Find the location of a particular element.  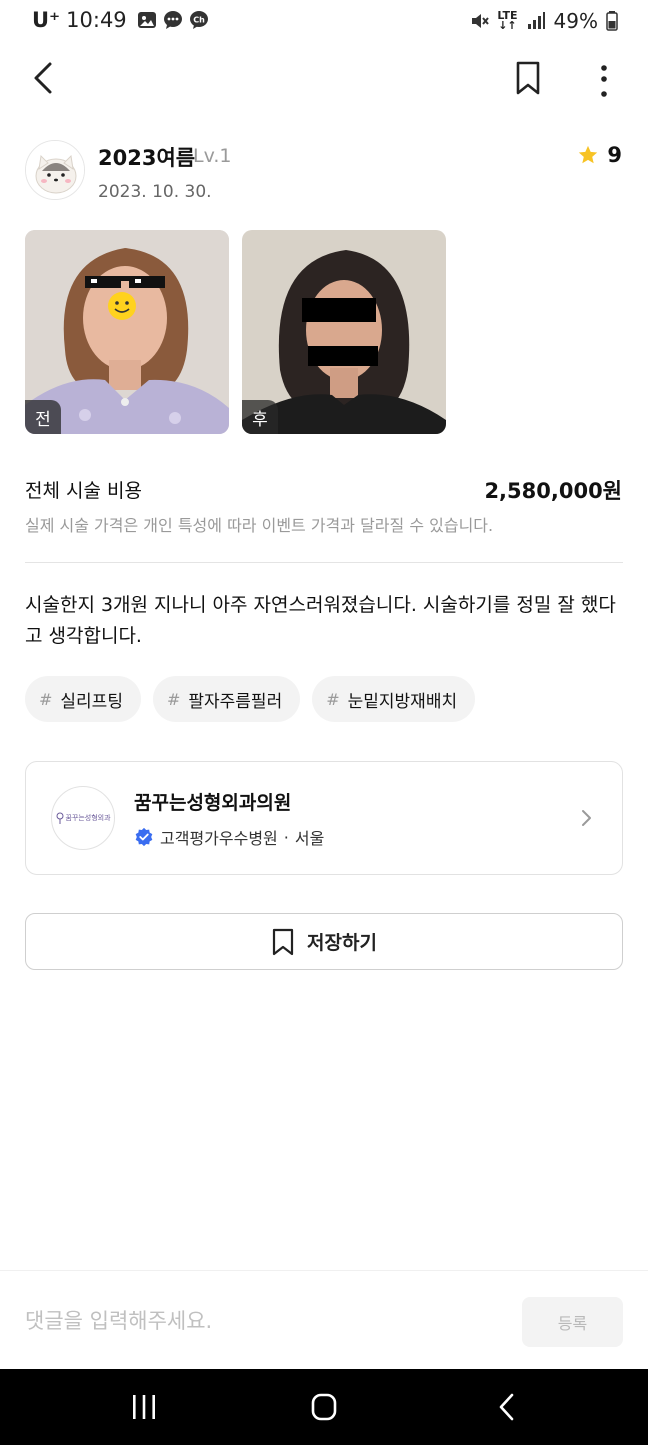

author-level: Lv.1 is located at coordinates (212, 156).